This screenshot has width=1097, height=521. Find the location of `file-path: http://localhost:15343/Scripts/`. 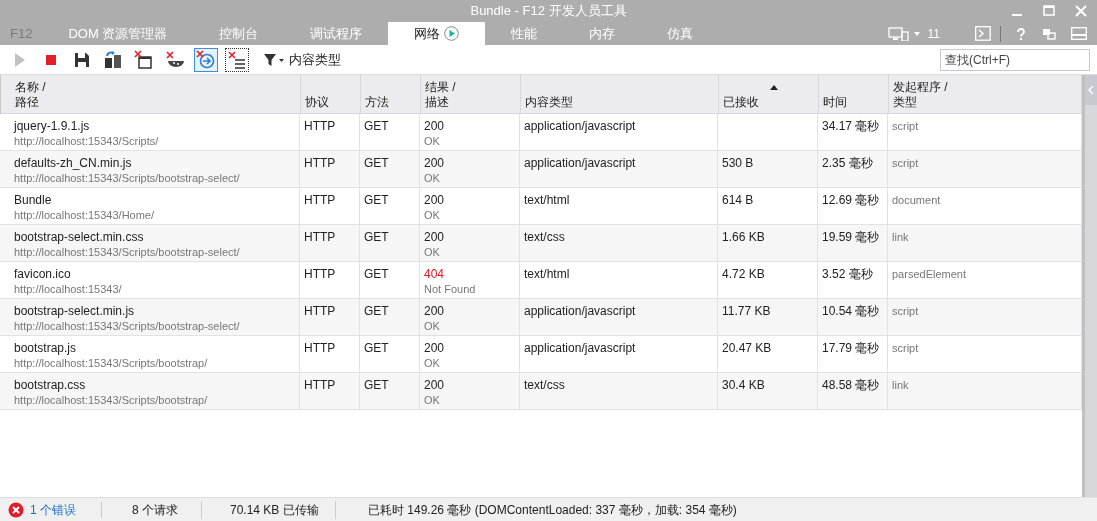

file-path: http://localhost:15343/Scripts/ is located at coordinates (87, 141).